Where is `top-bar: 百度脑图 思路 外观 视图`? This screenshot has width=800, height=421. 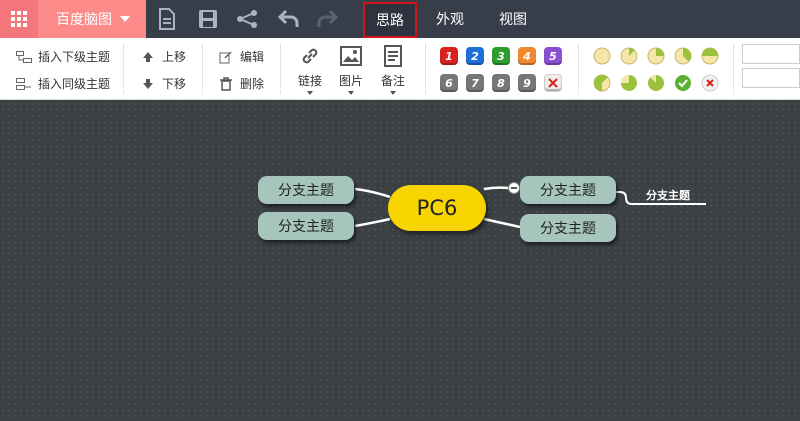
top-bar: 百度脑图 思路 外观 视图 is located at coordinates (400, 19).